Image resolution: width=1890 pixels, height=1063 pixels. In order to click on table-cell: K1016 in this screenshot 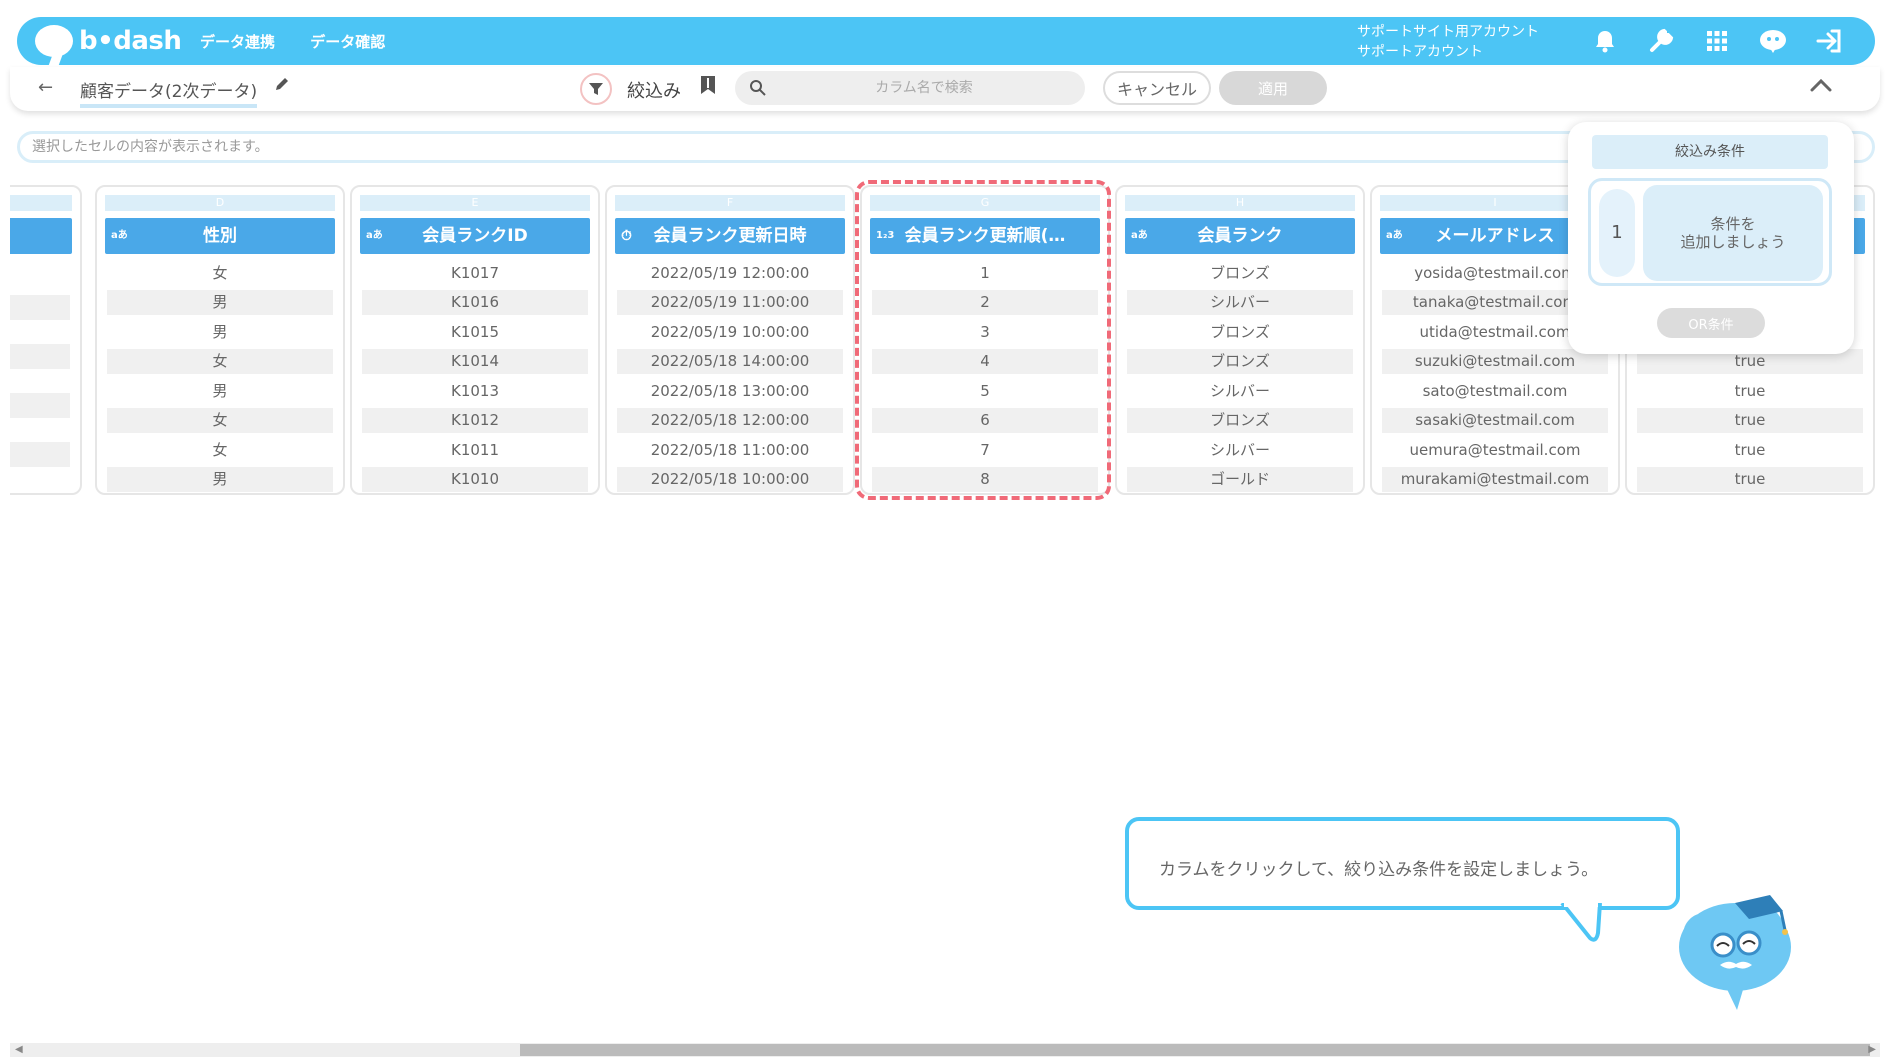, I will do `click(475, 302)`.